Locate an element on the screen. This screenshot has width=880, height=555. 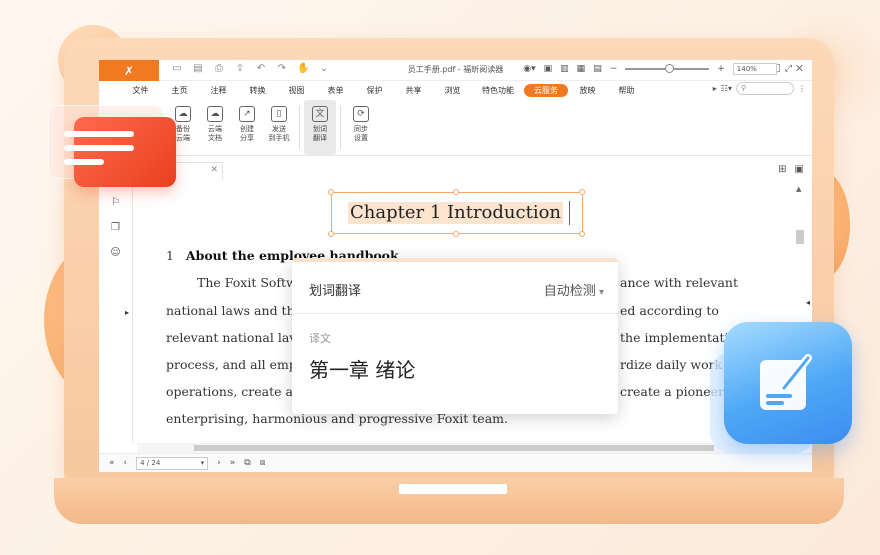
close-icon: ✕ is located at coordinates (799, 68).